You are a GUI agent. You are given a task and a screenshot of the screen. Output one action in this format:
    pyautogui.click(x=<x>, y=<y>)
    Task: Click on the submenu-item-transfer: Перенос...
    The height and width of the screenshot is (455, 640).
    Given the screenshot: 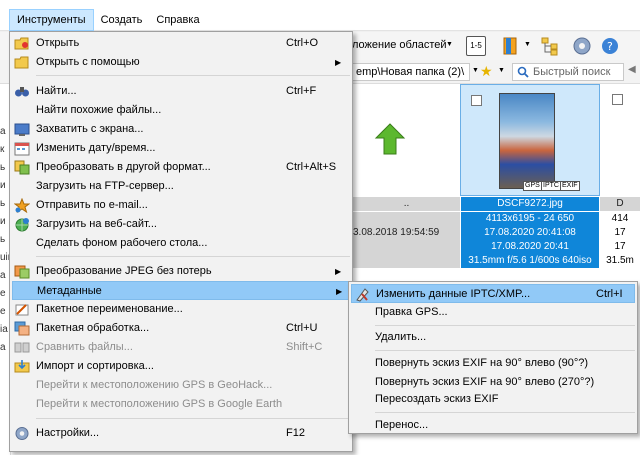 What is the action you would take?
    pyautogui.click(x=493, y=425)
    